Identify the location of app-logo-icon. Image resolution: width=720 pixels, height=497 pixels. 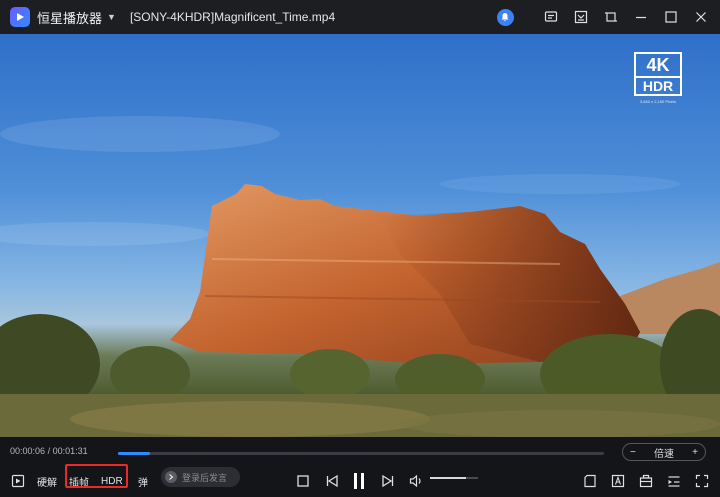
(20, 17).